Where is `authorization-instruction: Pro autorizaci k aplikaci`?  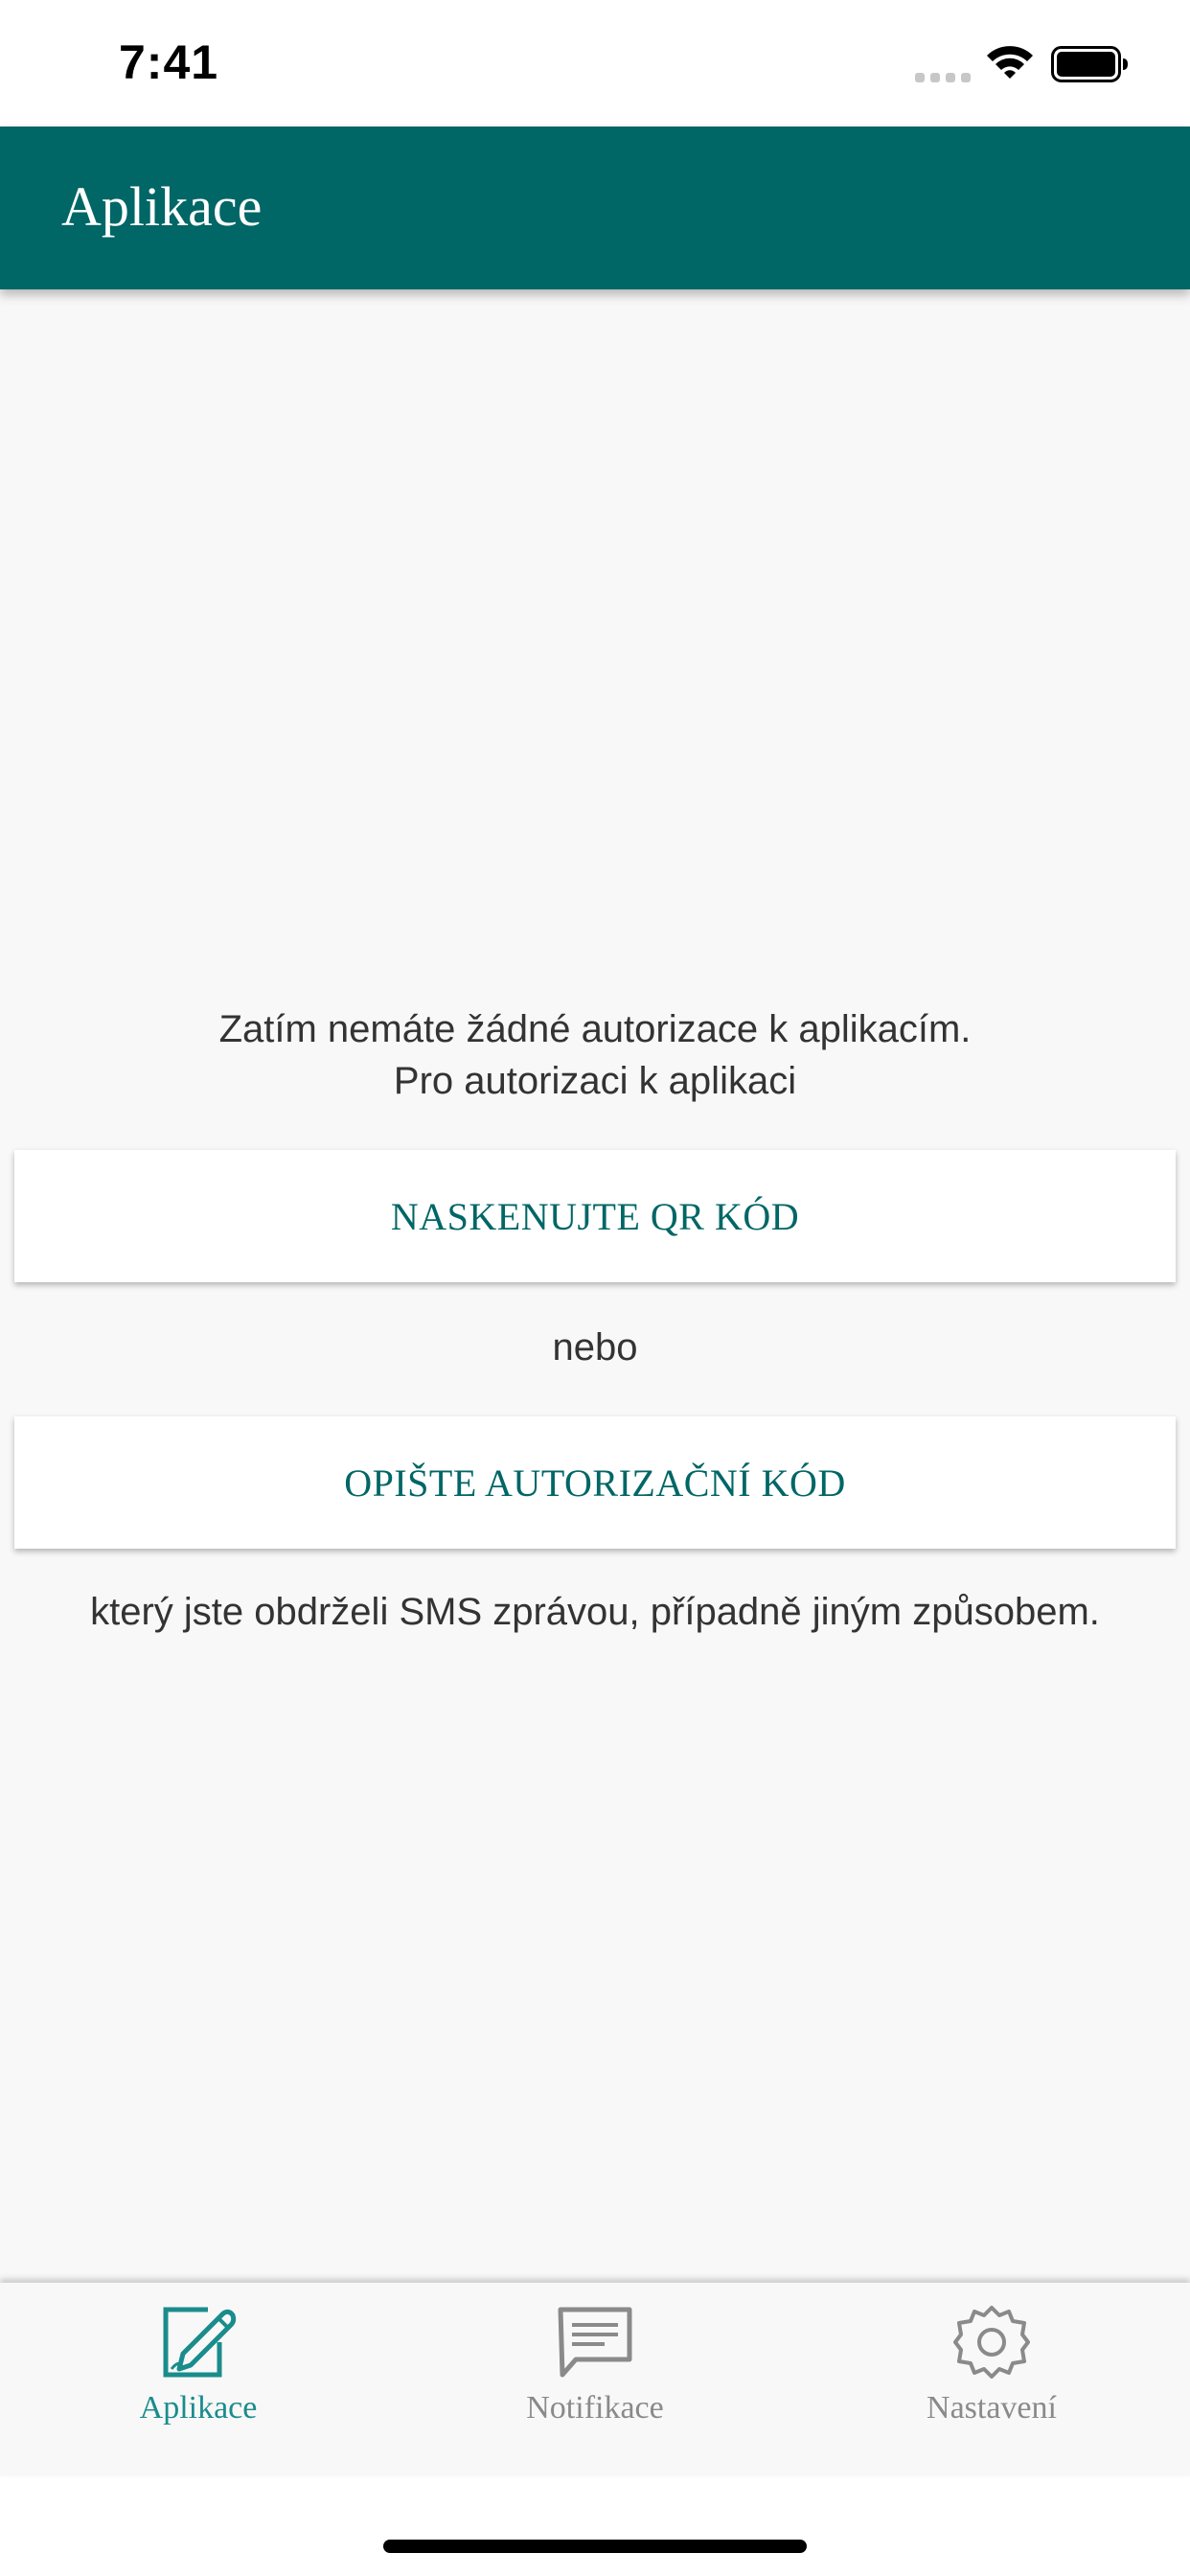
authorization-instruction: Pro autorizaci k aplikaci is located at coordinates (595, 1081).